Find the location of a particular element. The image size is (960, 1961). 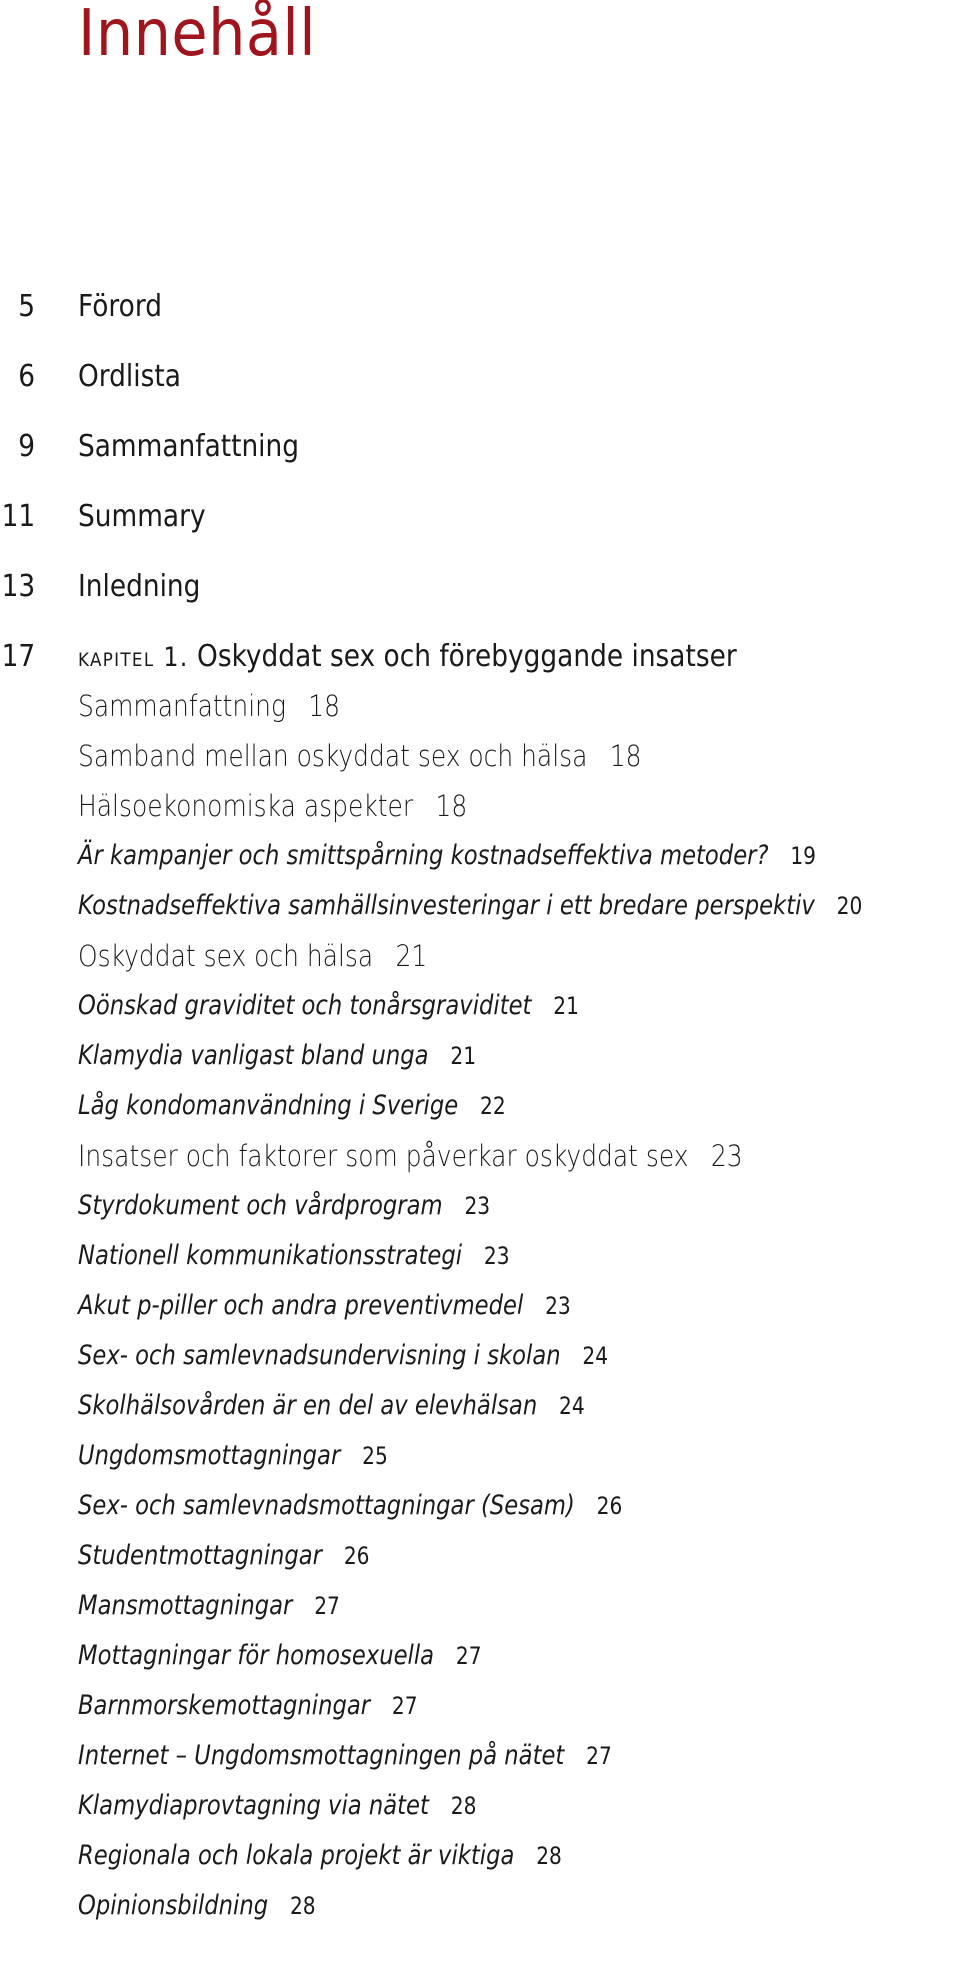

toc-entry-title: Sex- och samlevnadsmottagningar (Sesam) is located at coordinates (326, 1505).